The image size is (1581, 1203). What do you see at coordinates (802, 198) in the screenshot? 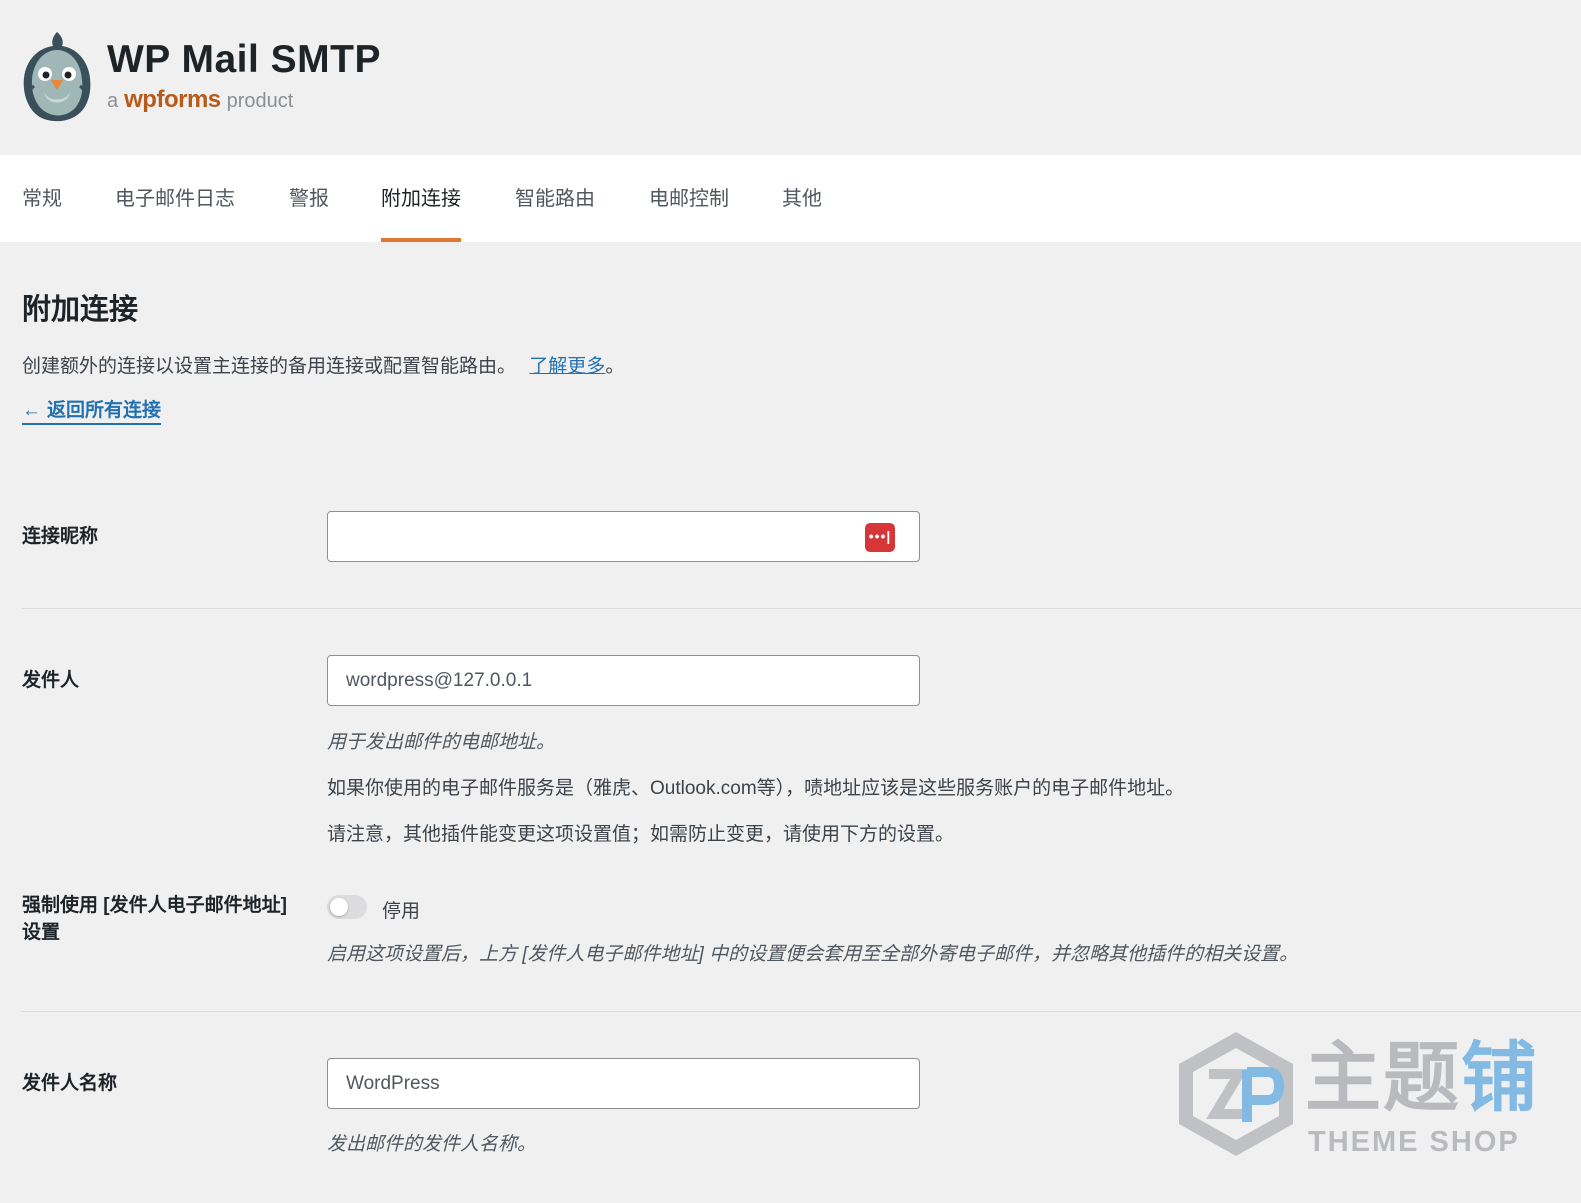
I see `tab-misc: 其他` at bounding box center [802, 198].